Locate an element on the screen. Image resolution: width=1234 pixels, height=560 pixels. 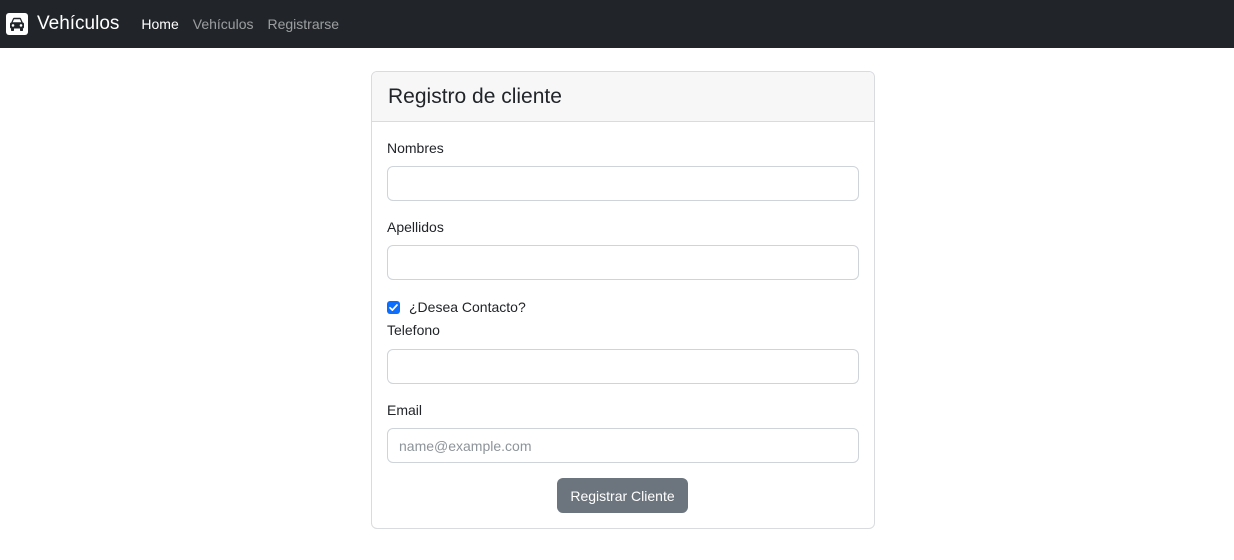
apellidos-label: Apellidos is located at coordinates (415, 227).